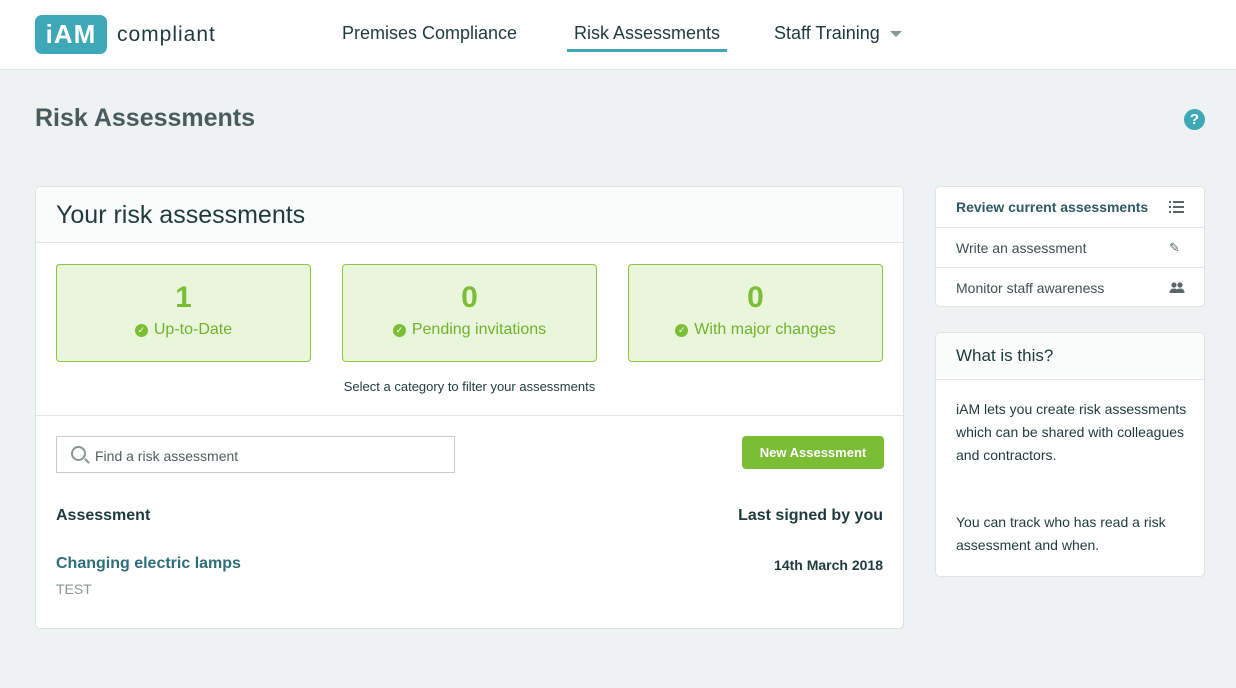 The width and height of the screenshot is (1236, 688). Describe the element at coordinates (765, 329) in the screenshot. I see `stat-label-text: With major changes` at that location.